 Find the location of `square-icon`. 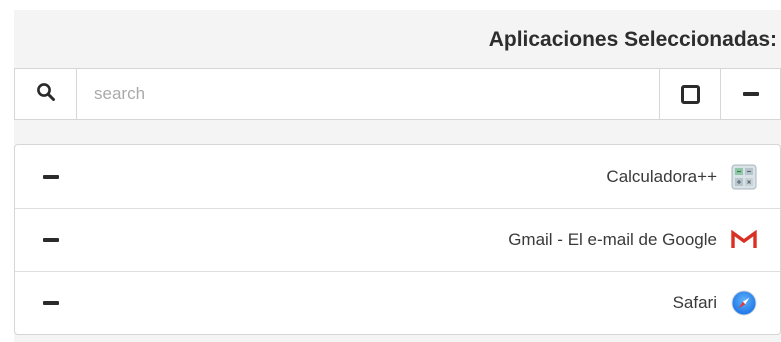

square-icon is located at coordinates (690, 94).